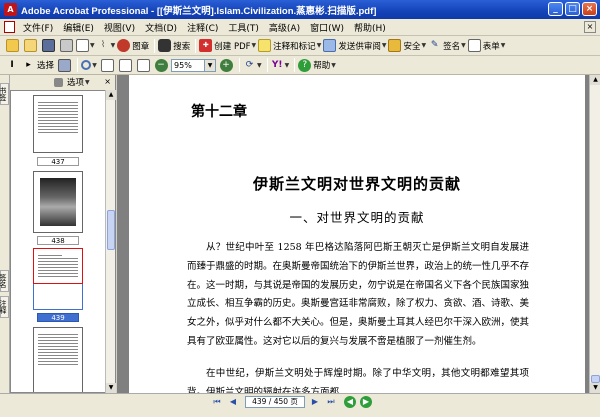 The width and height of the screenshot is (600, 417). I want to click on document-scrollbar: ▲ ▼, so click(594, 234).